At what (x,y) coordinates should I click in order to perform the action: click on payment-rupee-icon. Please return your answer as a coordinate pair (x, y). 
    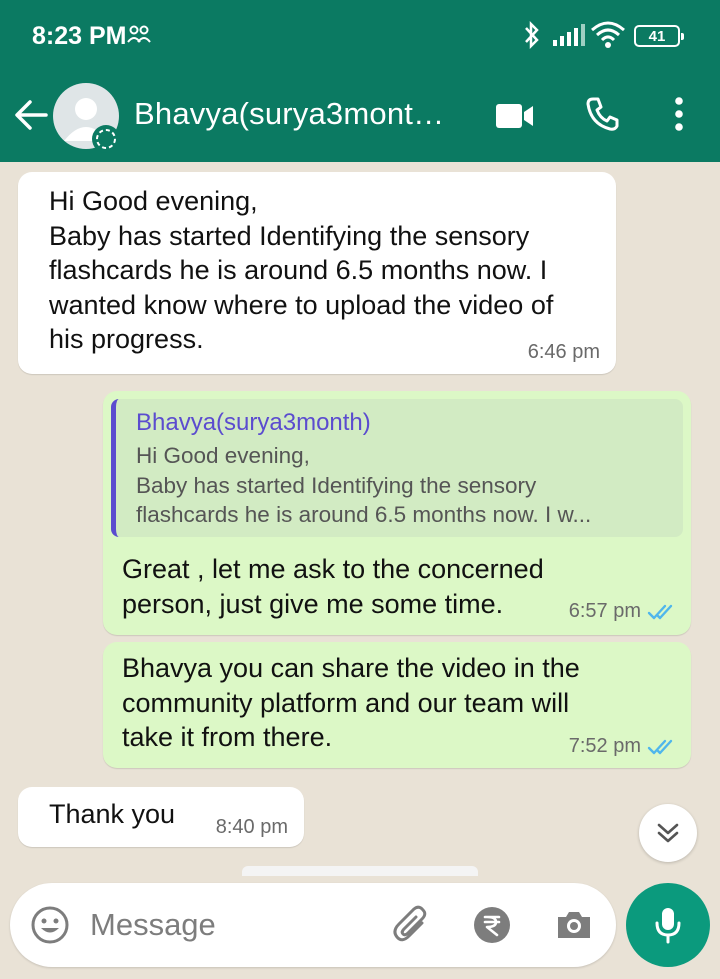
    Looking at the image, I should click on (492, 925).